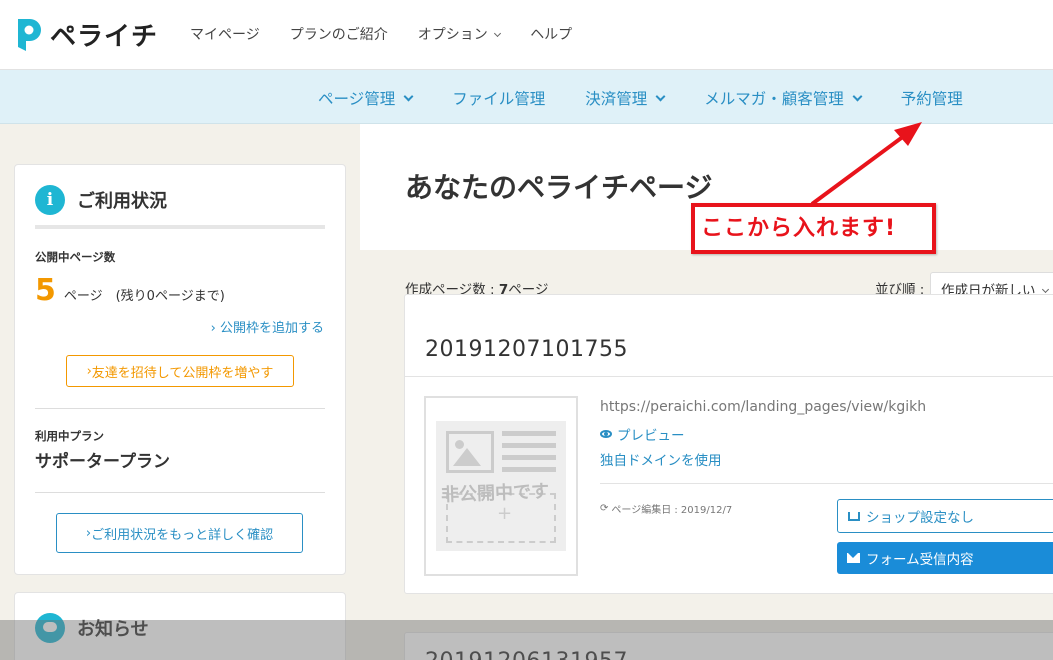 This screenshot has height=660, width=1053. I want to click on plus-icon: +, so click(505, 513).